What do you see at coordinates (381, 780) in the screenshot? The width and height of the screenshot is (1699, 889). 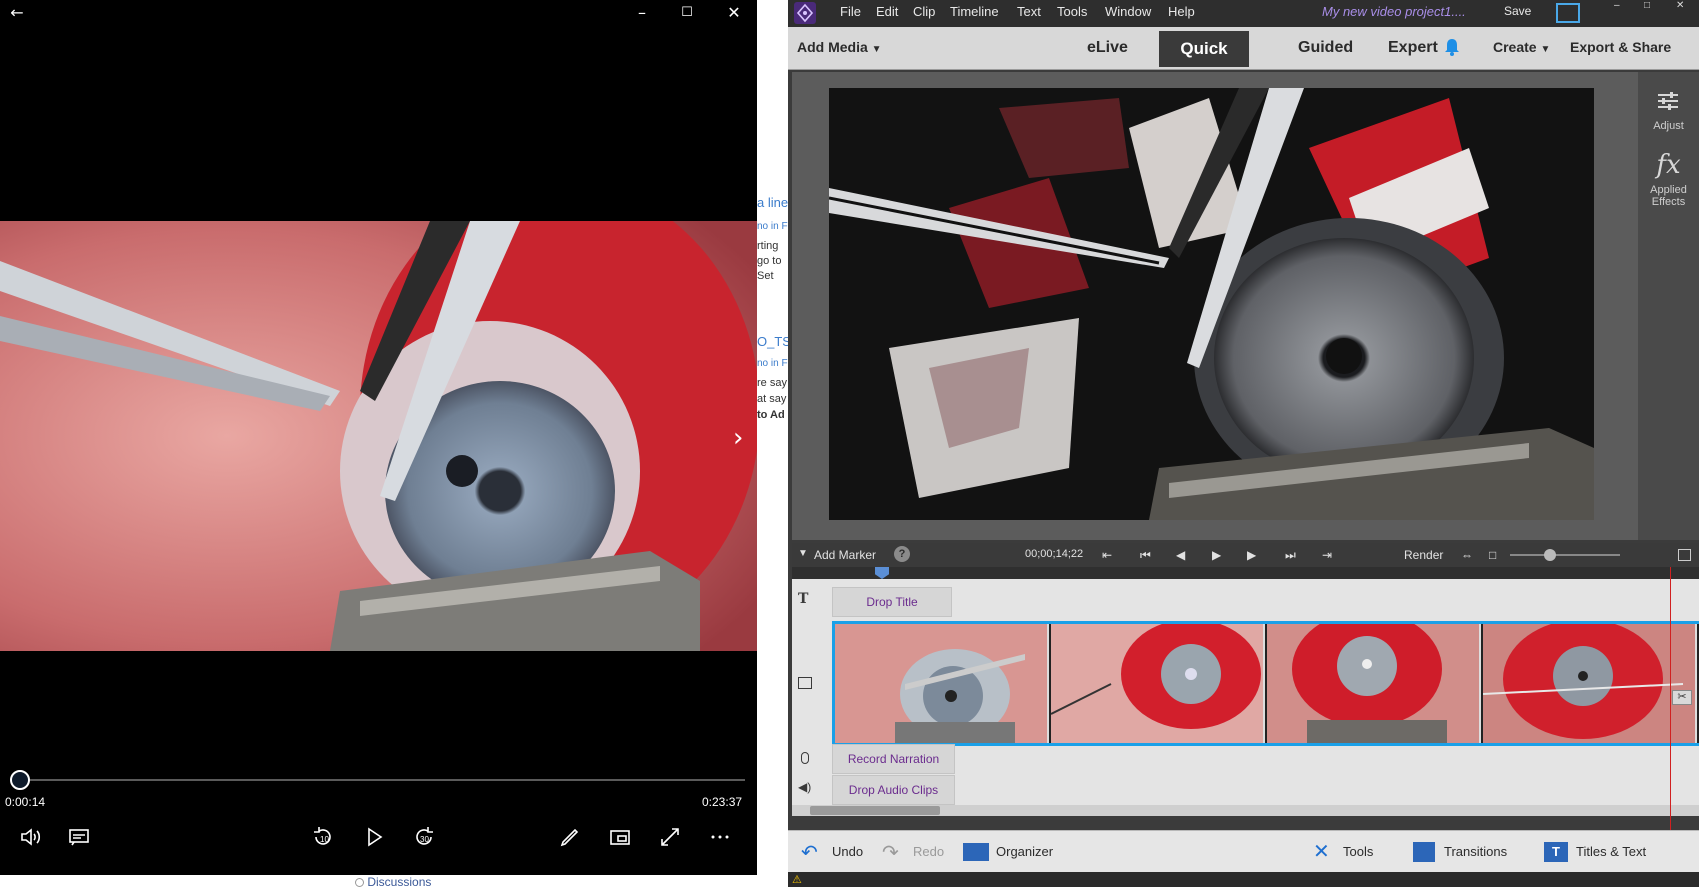 I see `seek-track` at bounding box center [381, 780].